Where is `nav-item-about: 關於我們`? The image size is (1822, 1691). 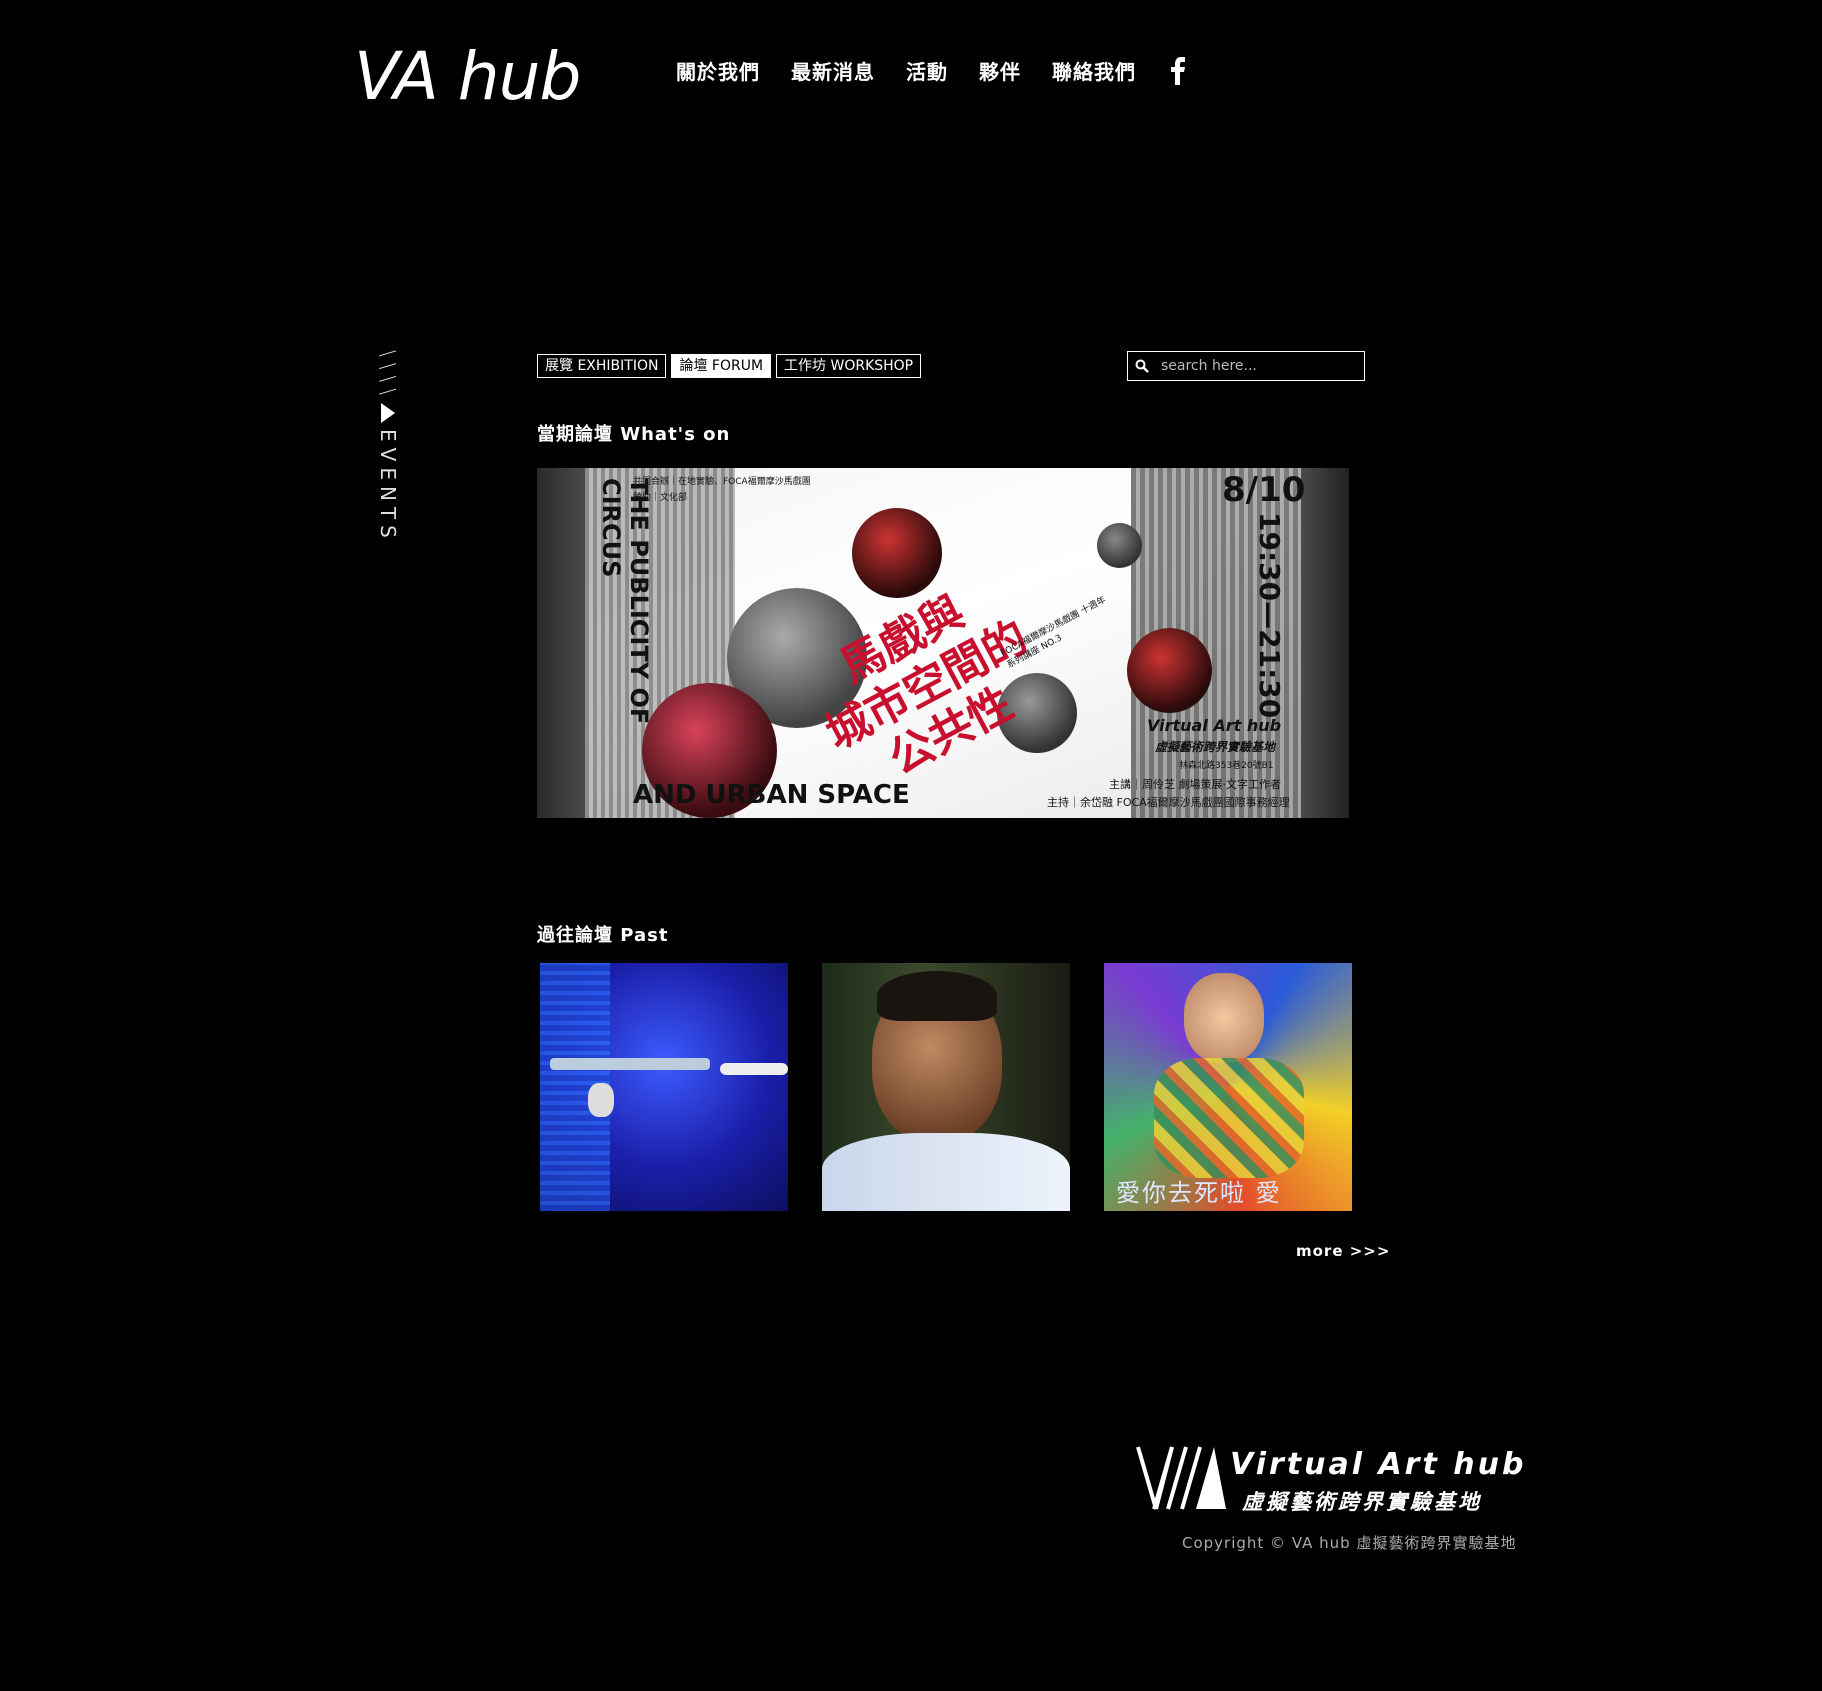 nav-item-about: 關於我們 is located at coordinates (718, 70).